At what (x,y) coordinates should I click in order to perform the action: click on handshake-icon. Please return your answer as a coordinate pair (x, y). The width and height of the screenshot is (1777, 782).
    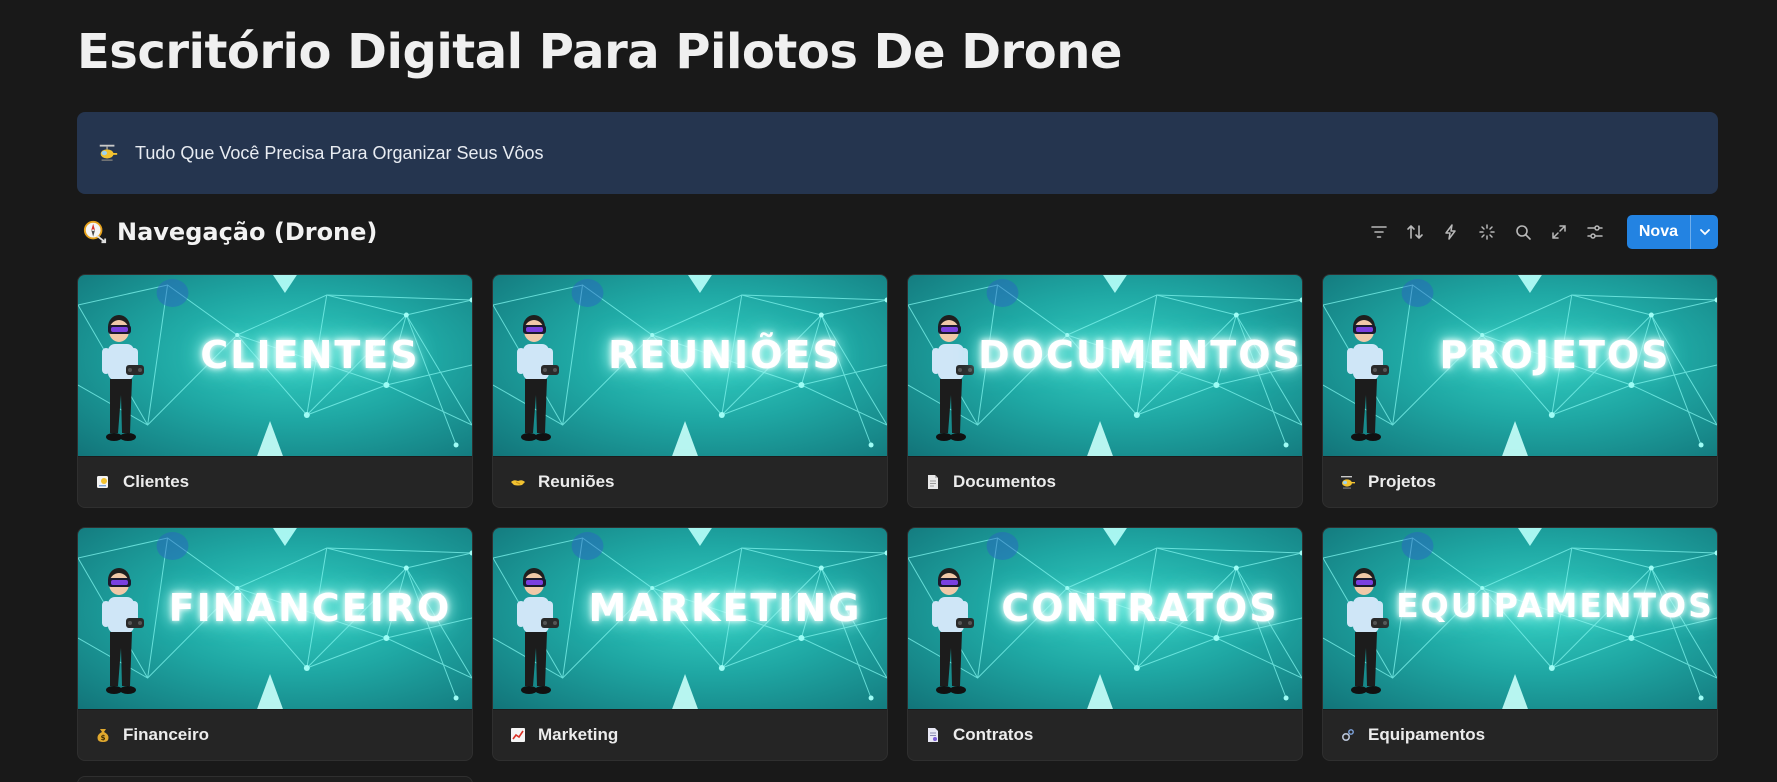
    Looking at the image, I should click on (518, 482).